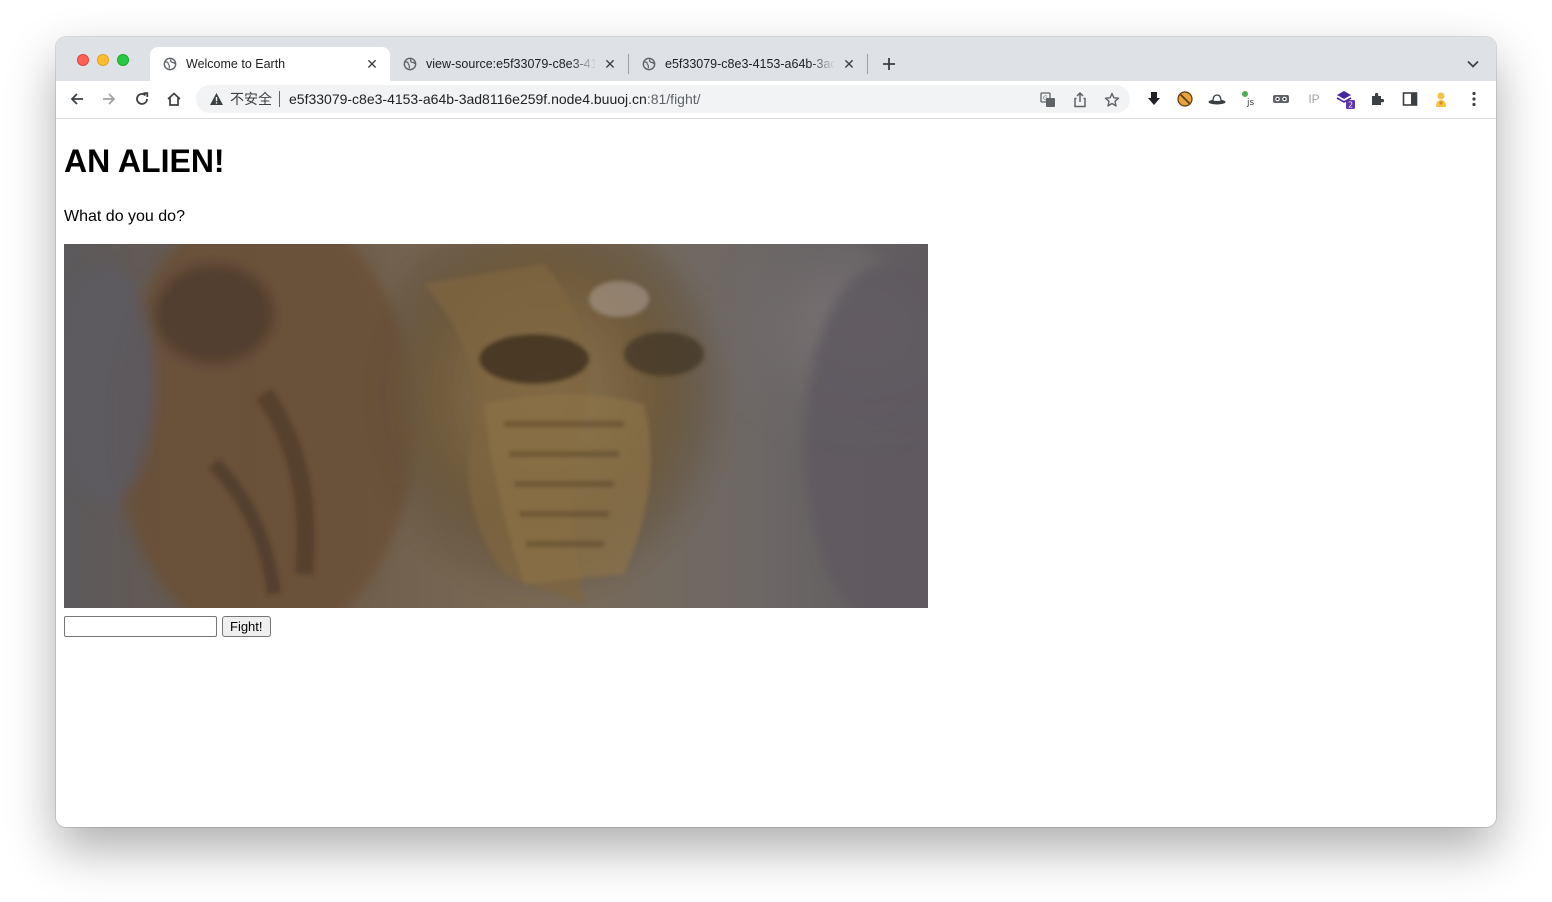 The width and height of the screenshot is (1552, 902). What do you see at coordinates (1346, 99) in the screenshot?
I see `stack-extension-icon: 2` at bounding box center [1346, 99].